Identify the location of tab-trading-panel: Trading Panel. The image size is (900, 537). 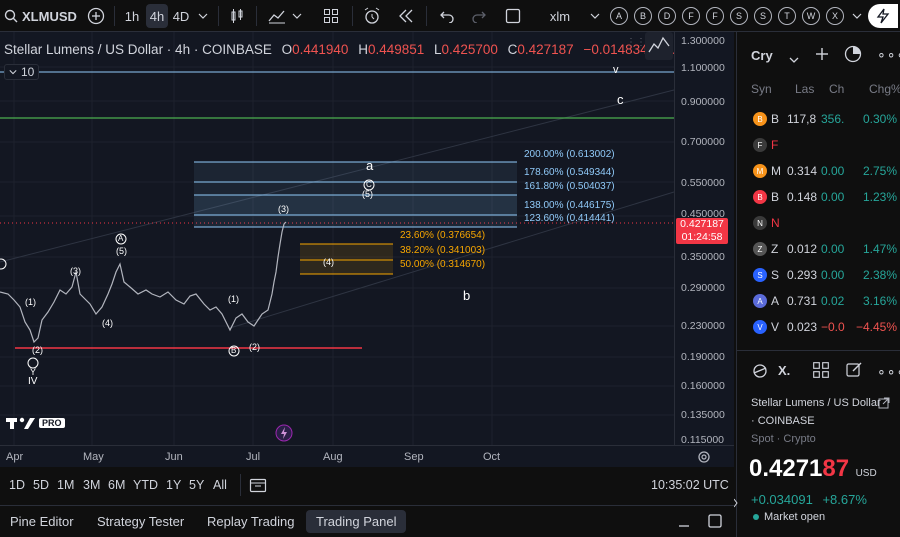
(356, 521).